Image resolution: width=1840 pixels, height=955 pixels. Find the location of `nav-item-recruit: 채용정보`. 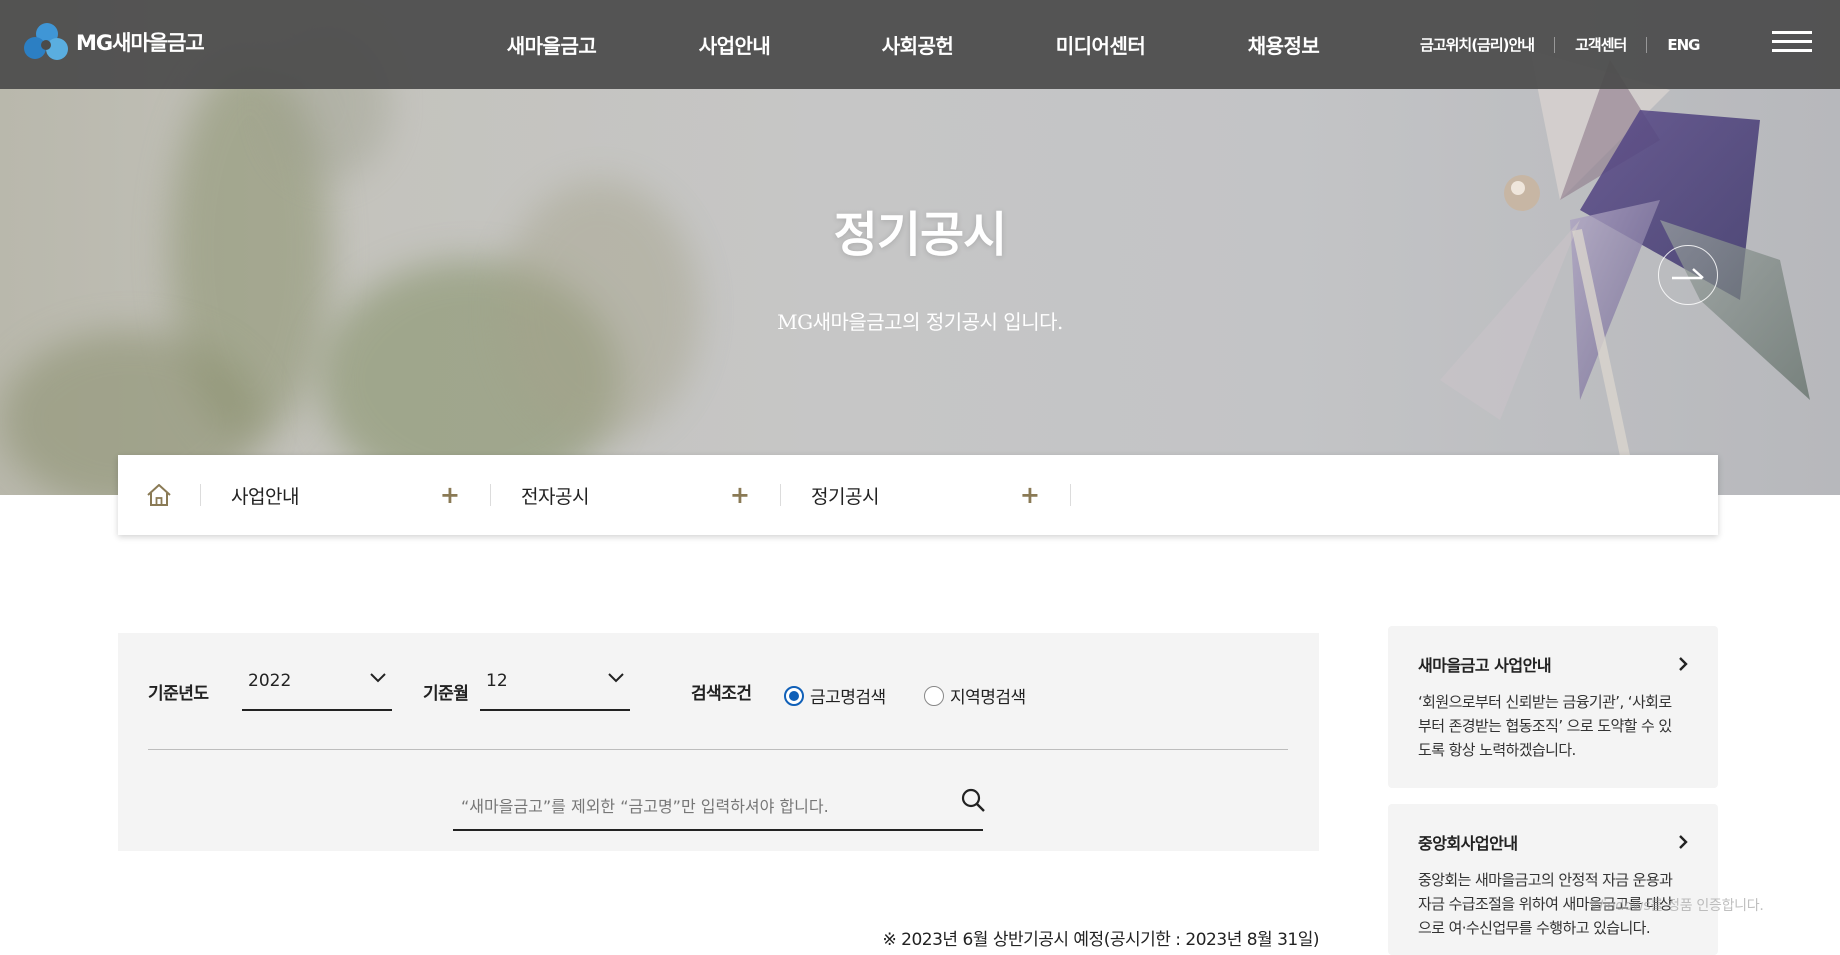

nav-item-recruit: 채용정보 is located at coordinates (1283, 44).